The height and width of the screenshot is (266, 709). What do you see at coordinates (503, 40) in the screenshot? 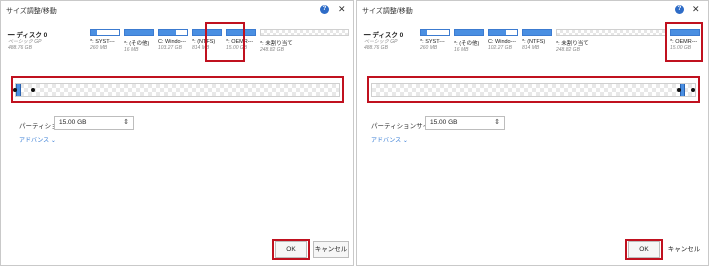
I see `partition-windows: C: Windo--- 102.27 GB` at bounding box center [503, 40].